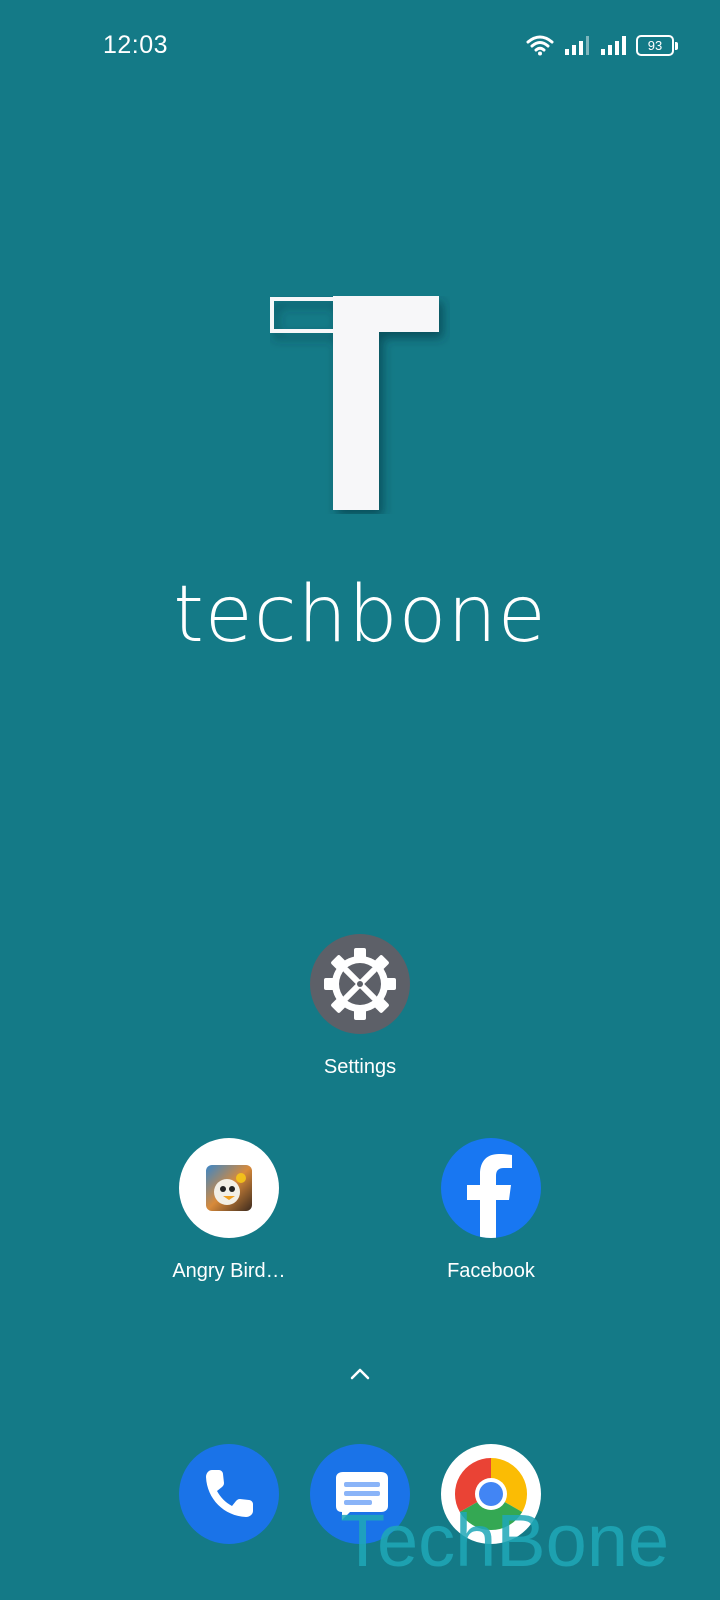  What do you see at coordinates (360, 1374) in the screenshot?
I see `chevron-up-icon` at bounding box center [360, 1374].